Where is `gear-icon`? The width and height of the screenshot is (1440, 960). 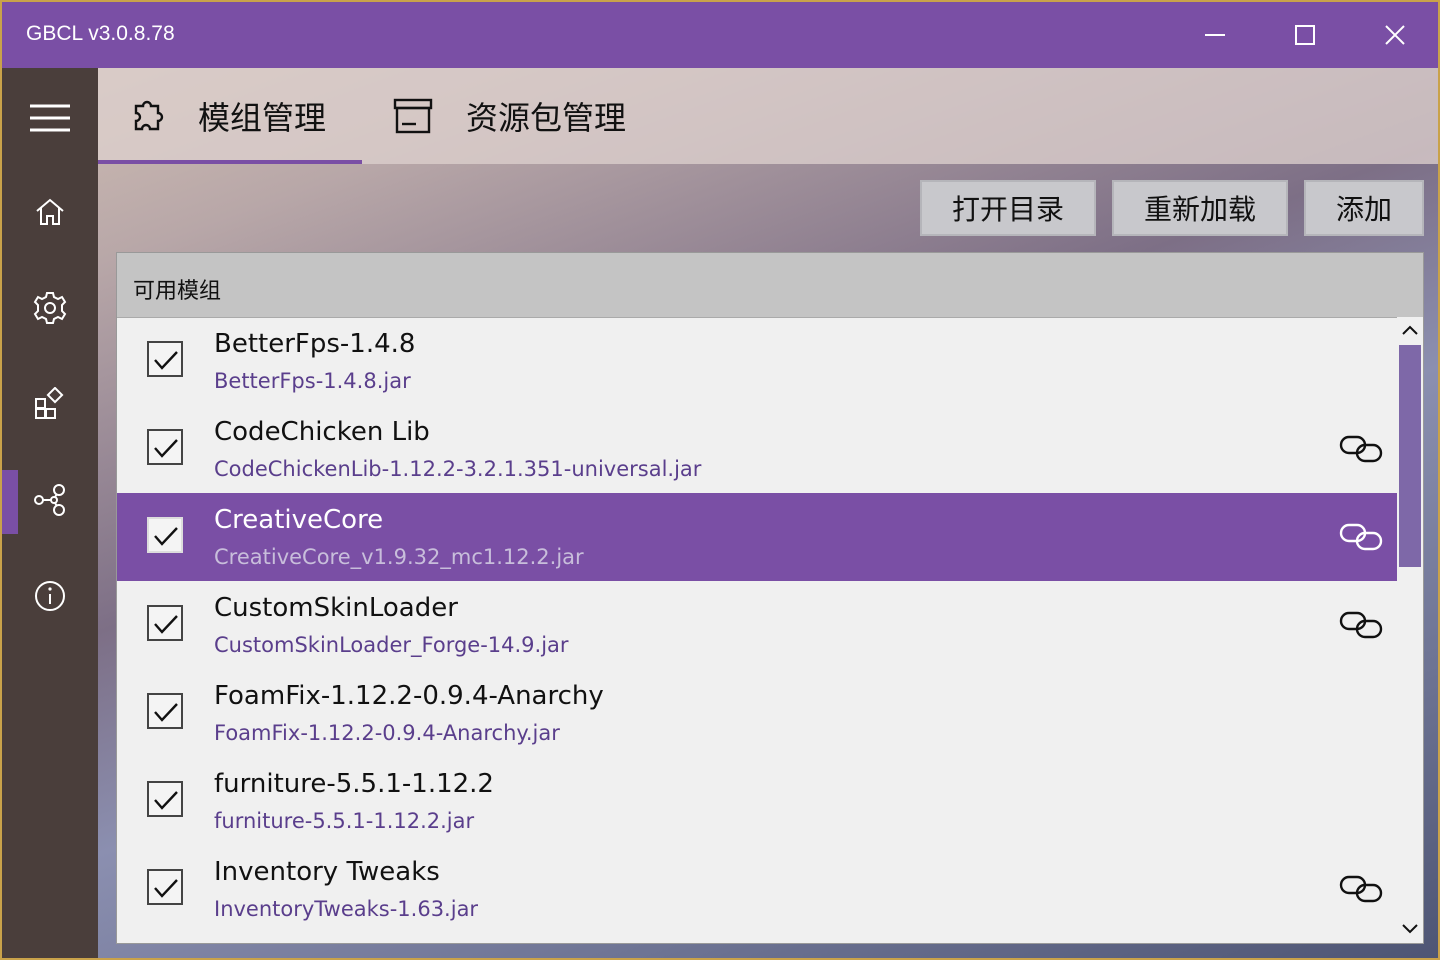
gear-icon is located at coordinates (50, 308).